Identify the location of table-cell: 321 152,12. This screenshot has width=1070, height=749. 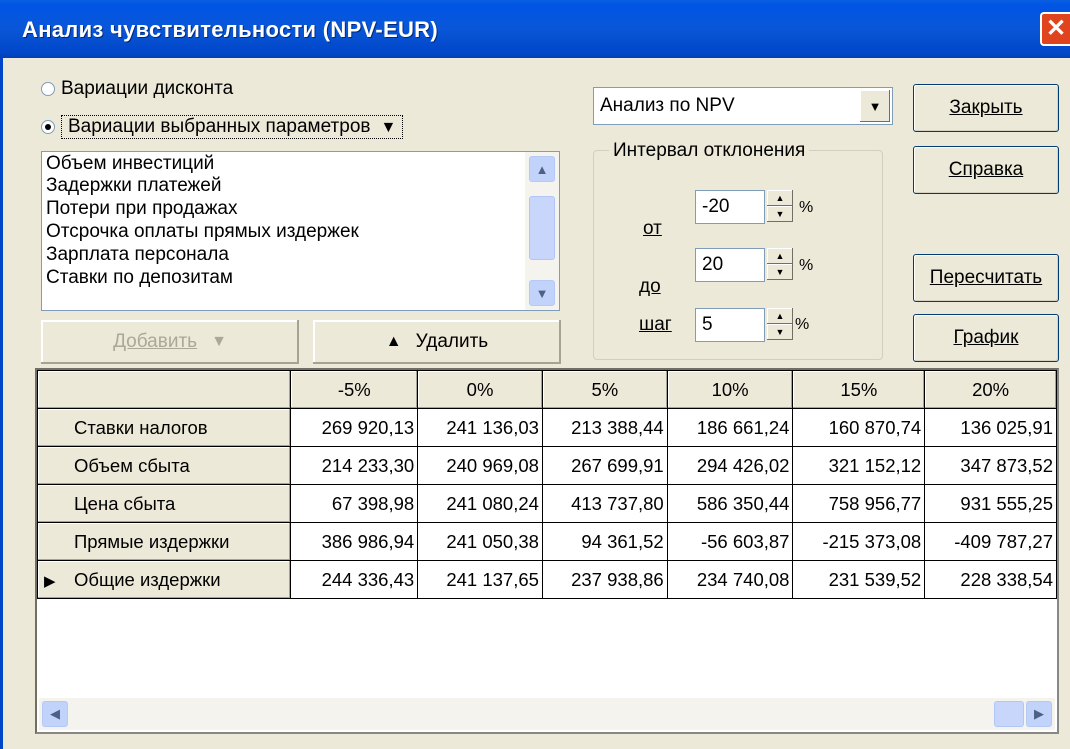
(859, 465).